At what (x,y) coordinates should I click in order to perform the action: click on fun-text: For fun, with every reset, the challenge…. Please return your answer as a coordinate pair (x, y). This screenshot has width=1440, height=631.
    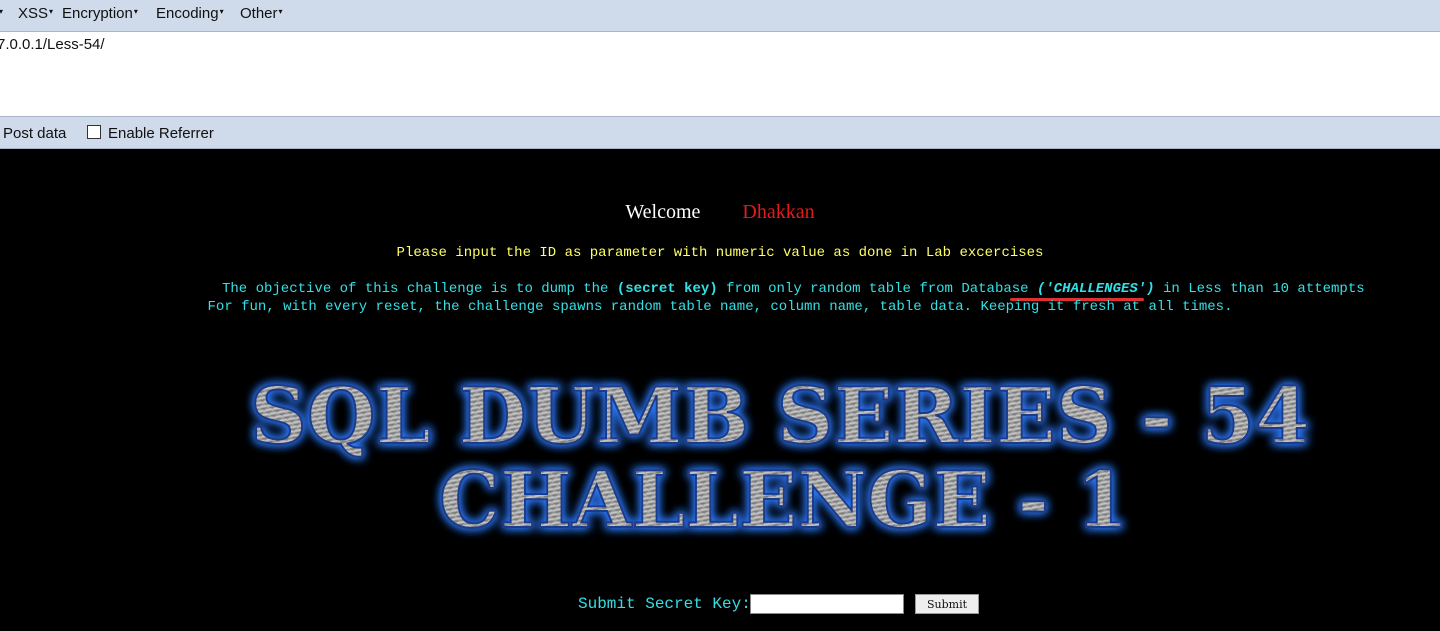
    Looking at the image, I should click on (720, 307).